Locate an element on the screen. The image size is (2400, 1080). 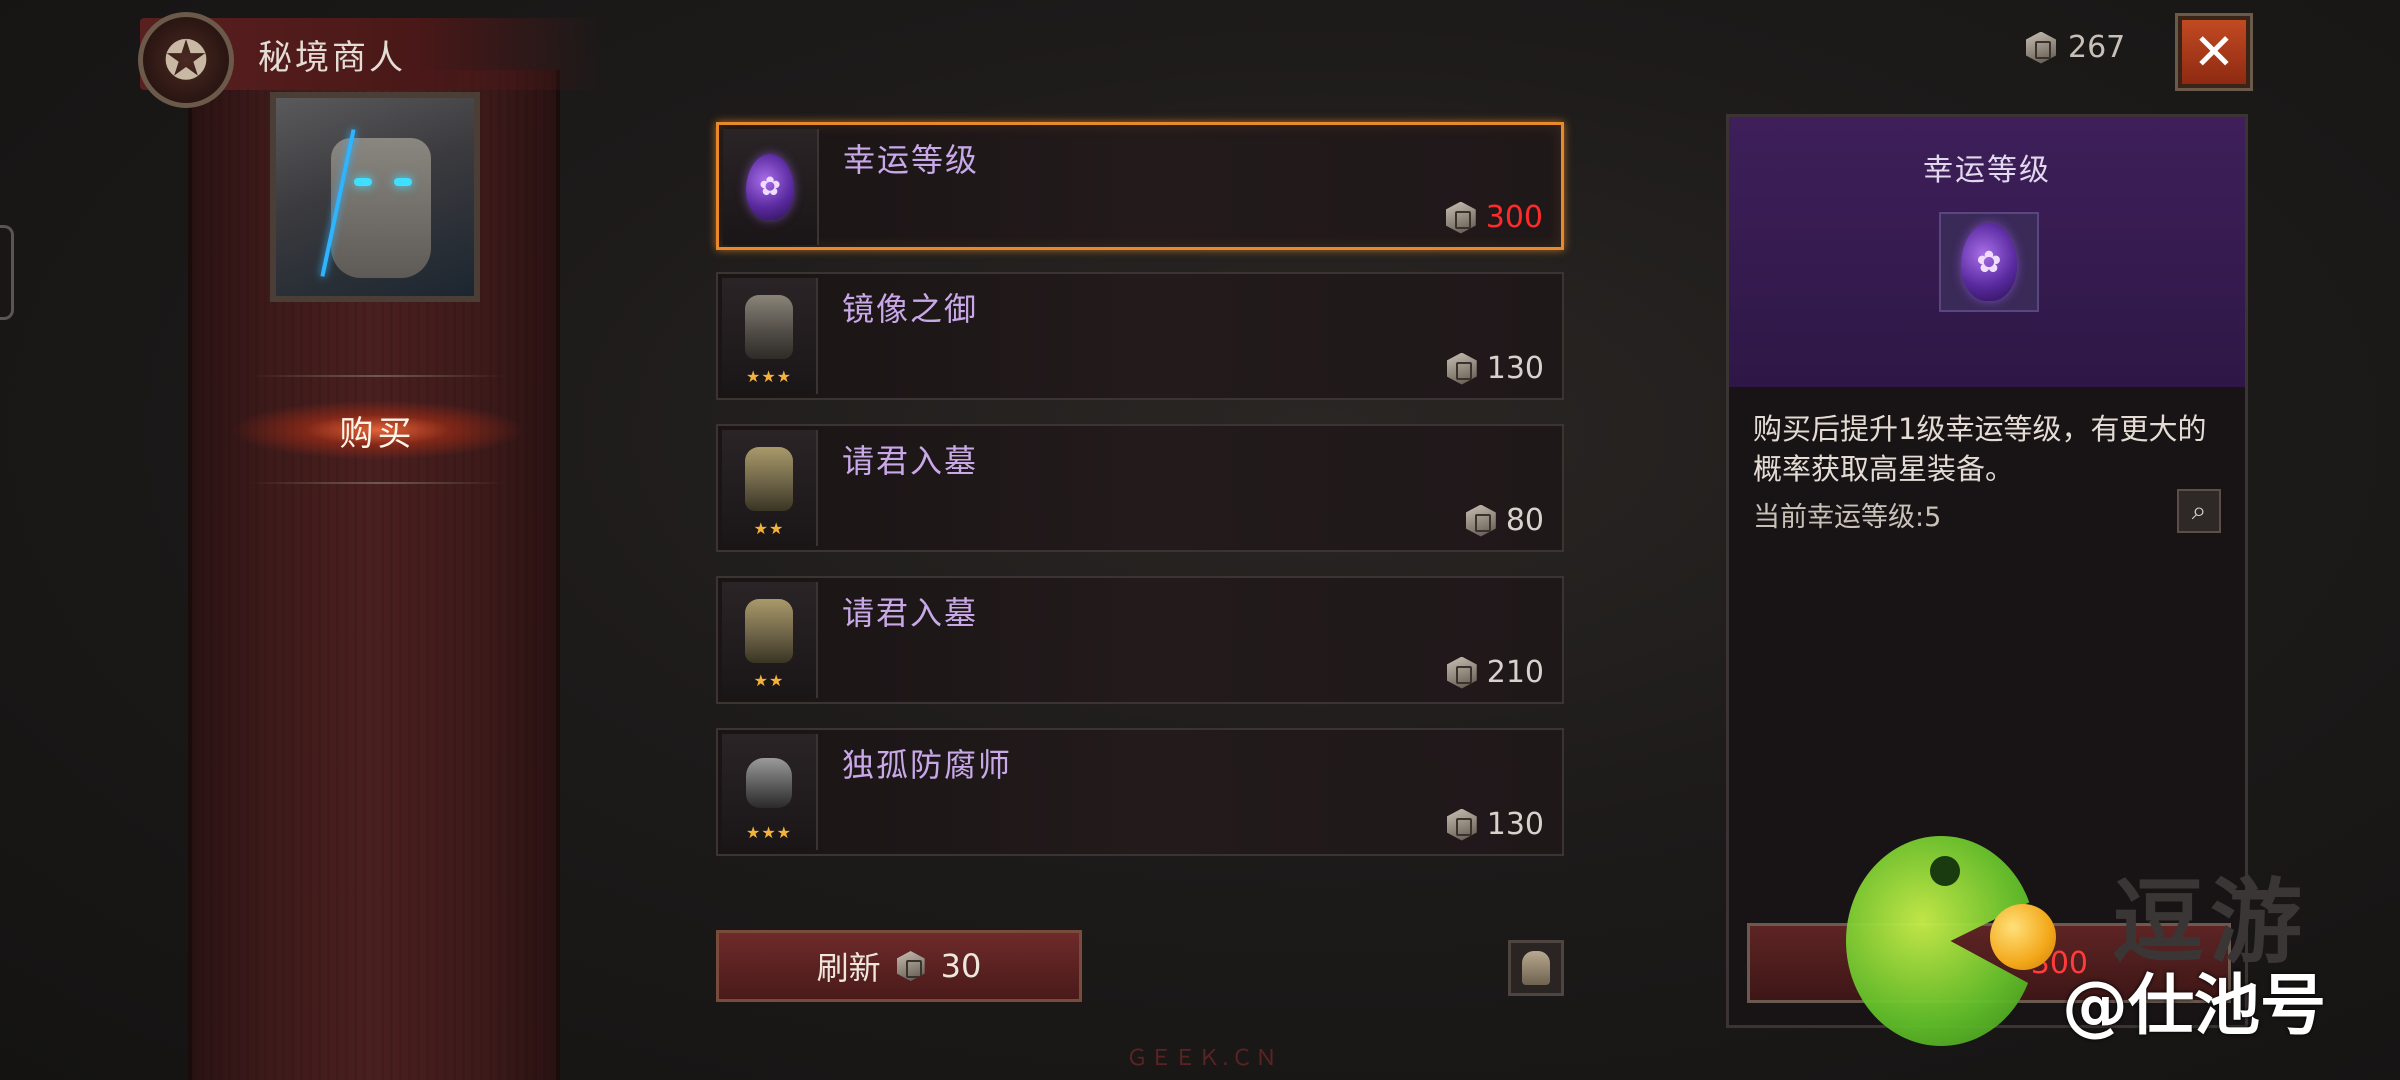
current-luck-level: 当前幸运等级:5 is located at coordinates (1847, 517).